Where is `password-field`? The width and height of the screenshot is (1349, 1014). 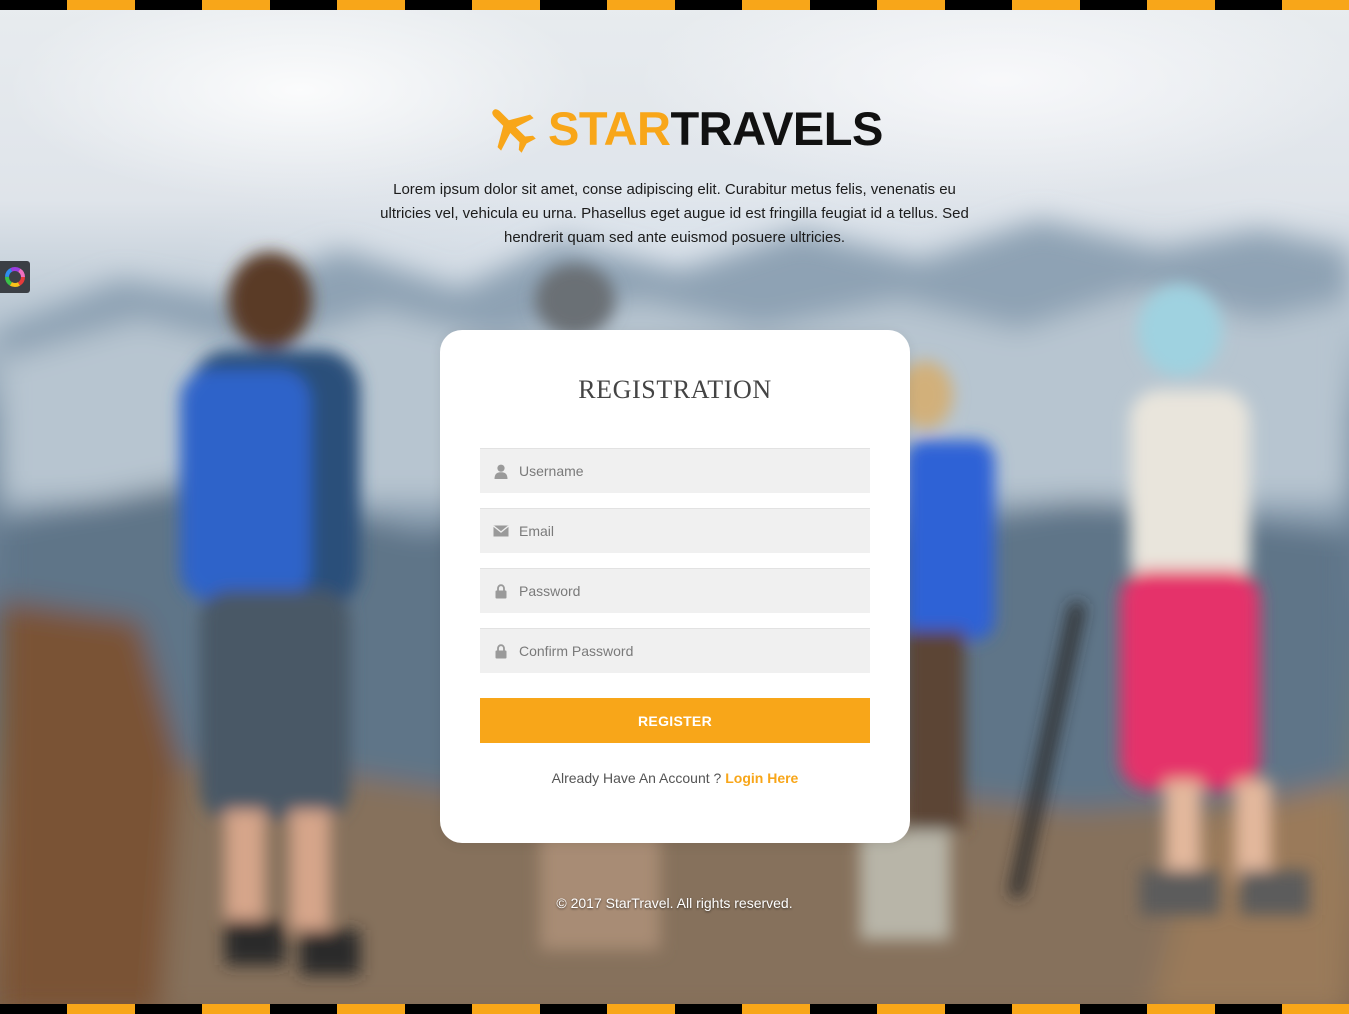
password-field is located at coordinates (675, 590).